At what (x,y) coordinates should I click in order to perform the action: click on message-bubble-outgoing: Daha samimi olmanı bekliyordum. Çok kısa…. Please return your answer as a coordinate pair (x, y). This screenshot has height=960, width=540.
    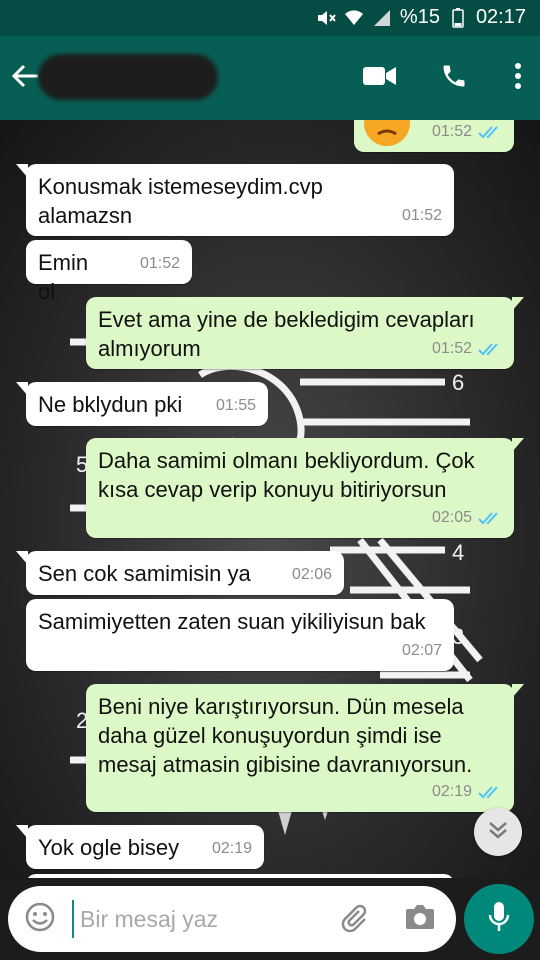
    Looking at the image, I should click on (305, 488).